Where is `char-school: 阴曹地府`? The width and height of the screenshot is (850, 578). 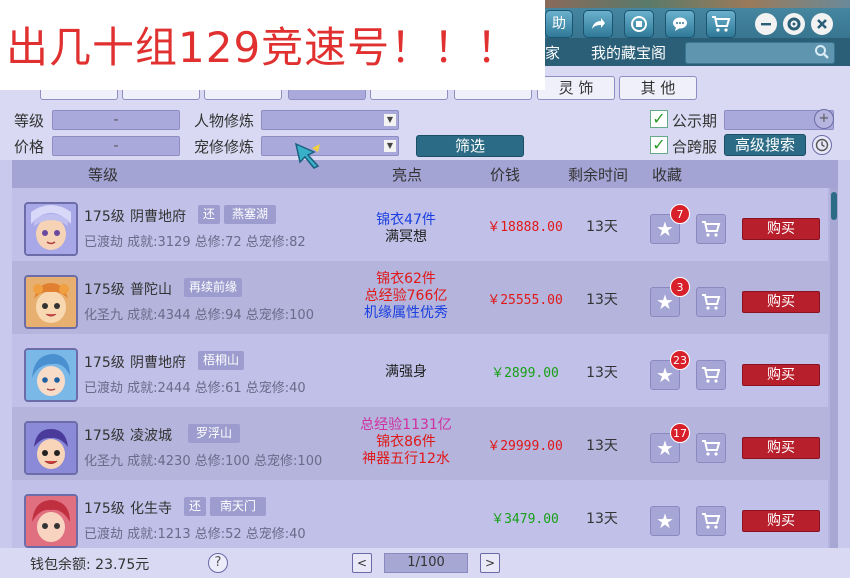
char-school: 阴曹地府 is located at coordinates (158, 217).